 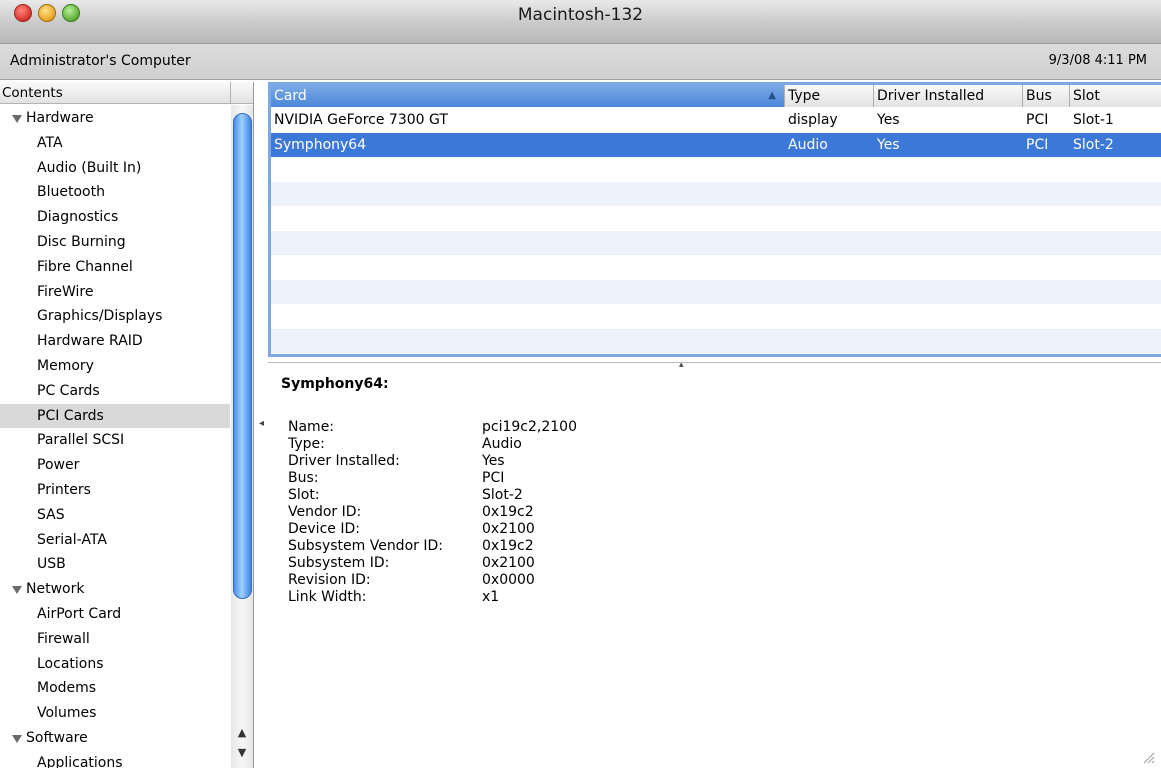 I want to click on detail-field-device-id: Device ID: 0x2100, so click(x=432, y=529).